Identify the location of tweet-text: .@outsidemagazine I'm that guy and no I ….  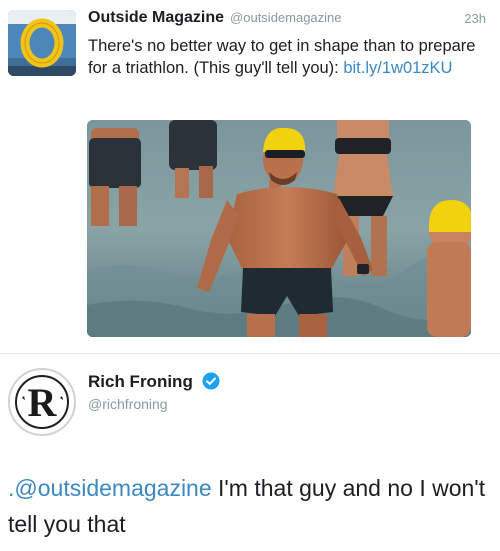
(248, 506).